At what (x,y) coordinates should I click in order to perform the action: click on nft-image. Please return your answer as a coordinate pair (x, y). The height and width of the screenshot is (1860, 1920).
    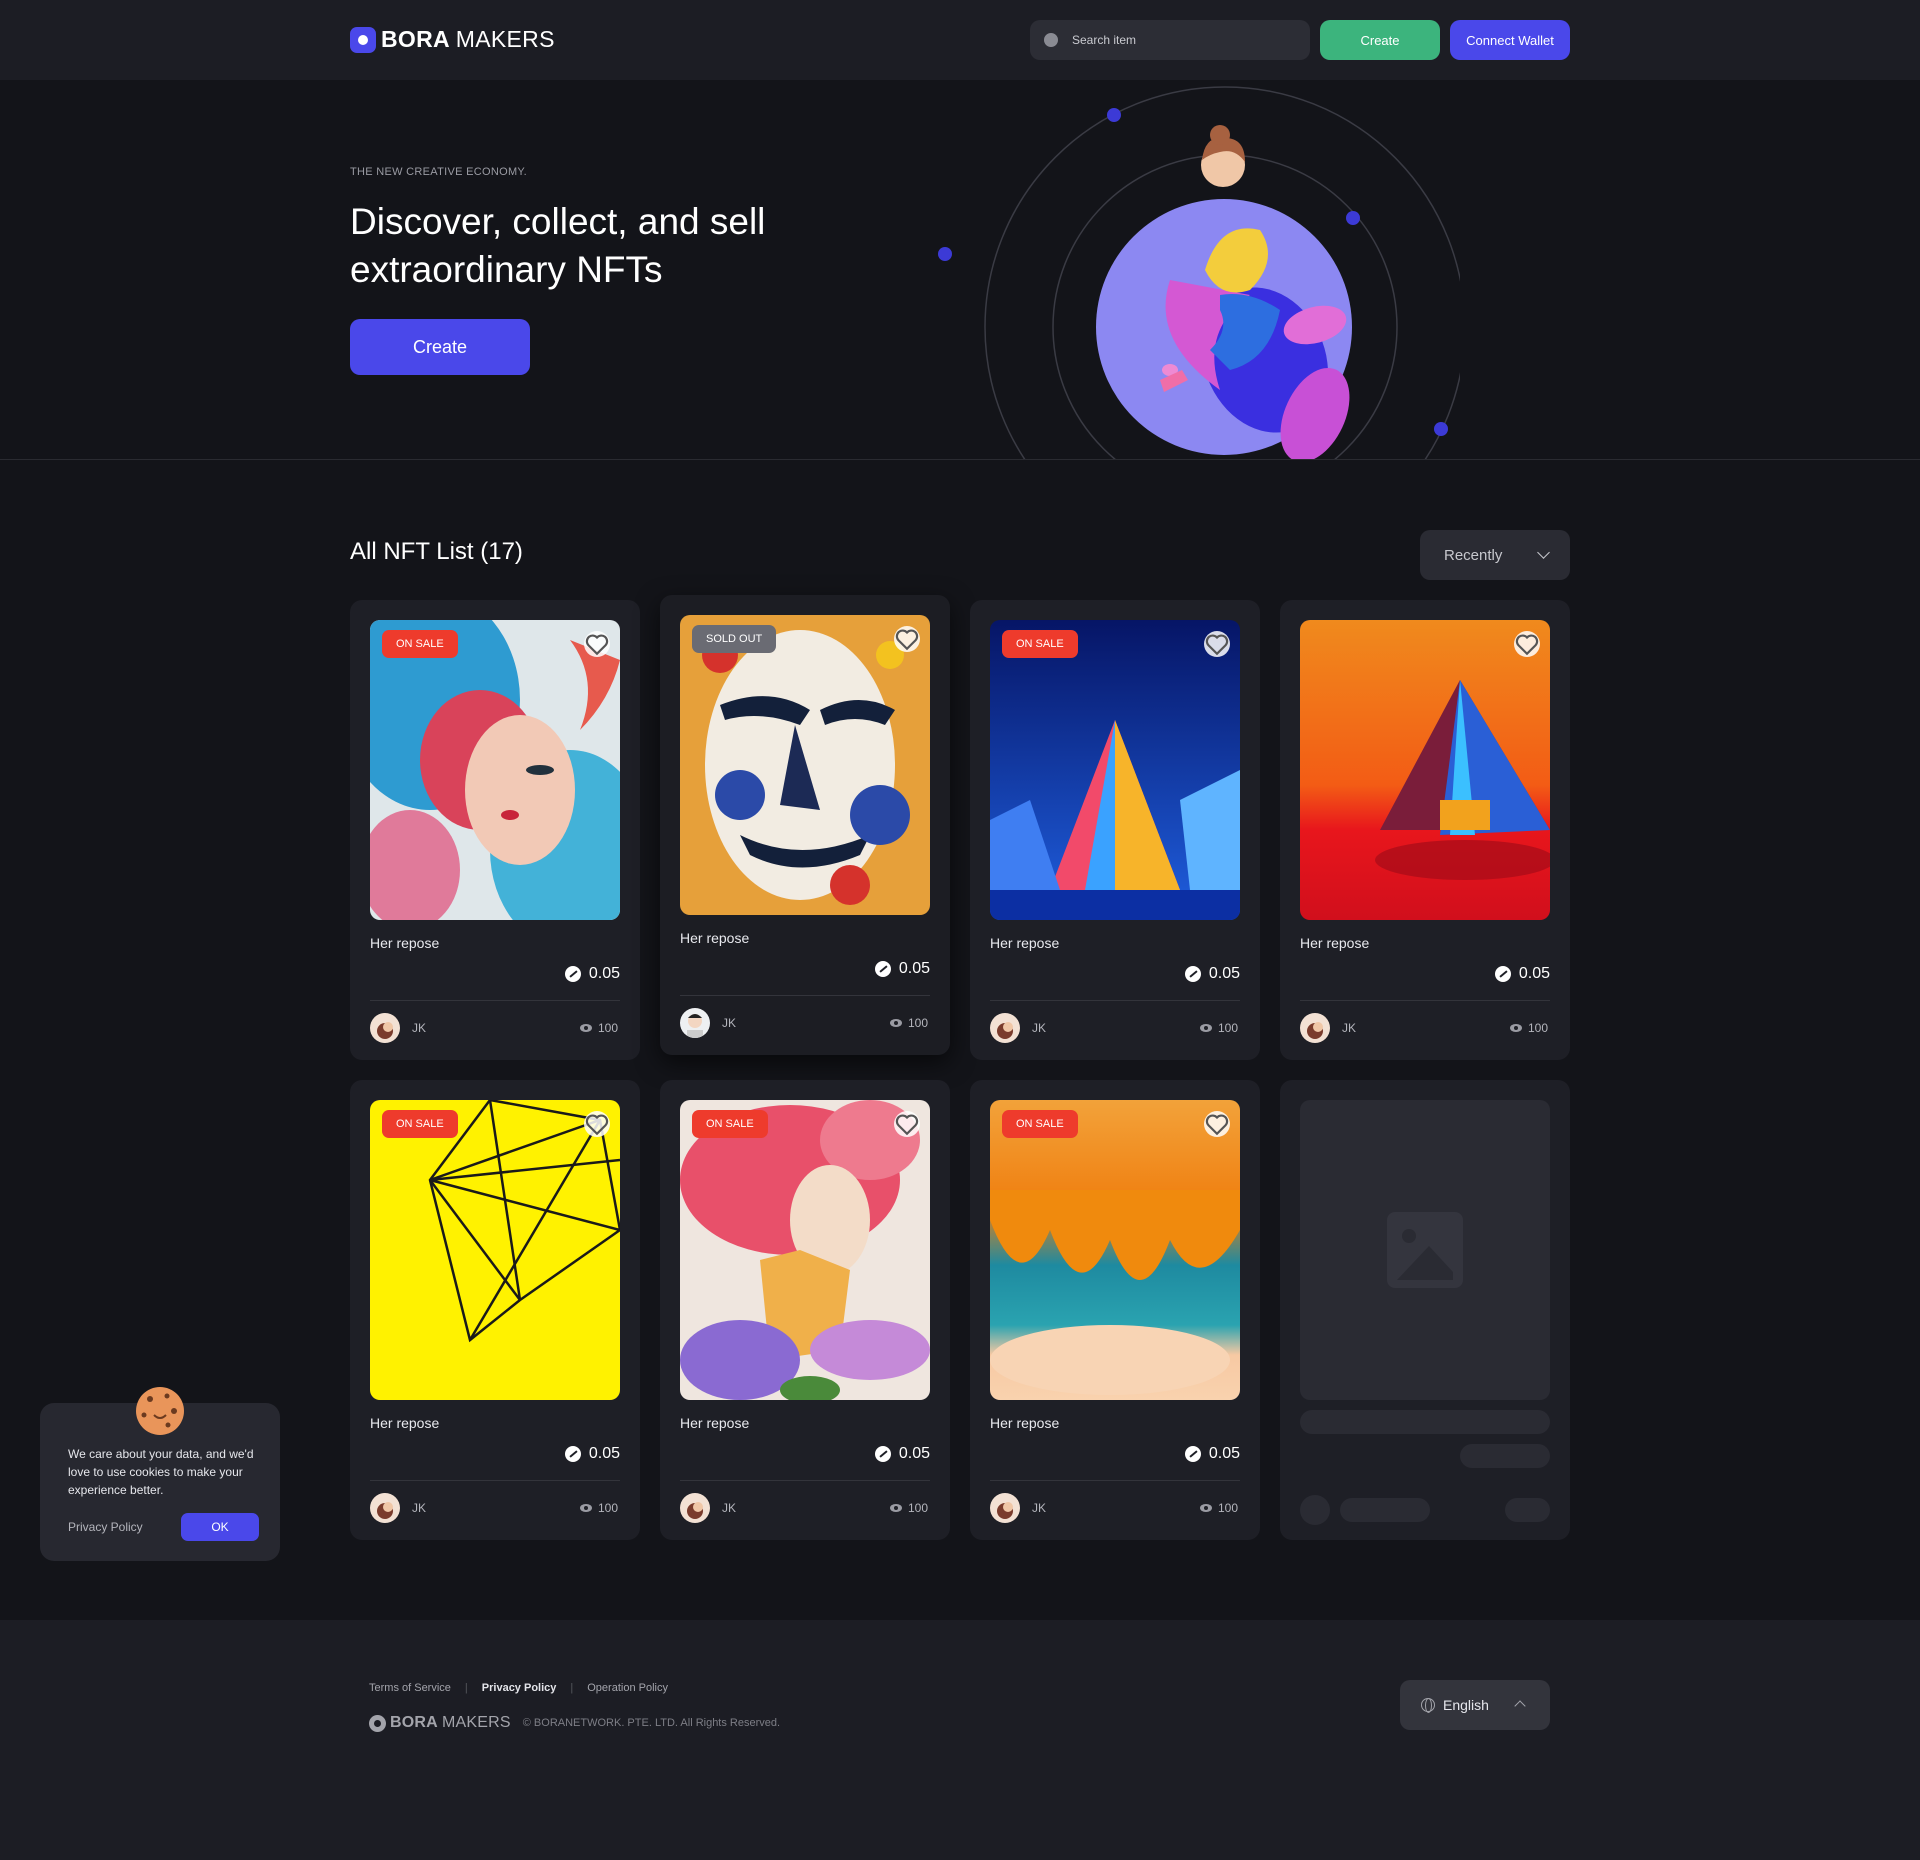
    Looking at the image, I should click on (1425, 770).